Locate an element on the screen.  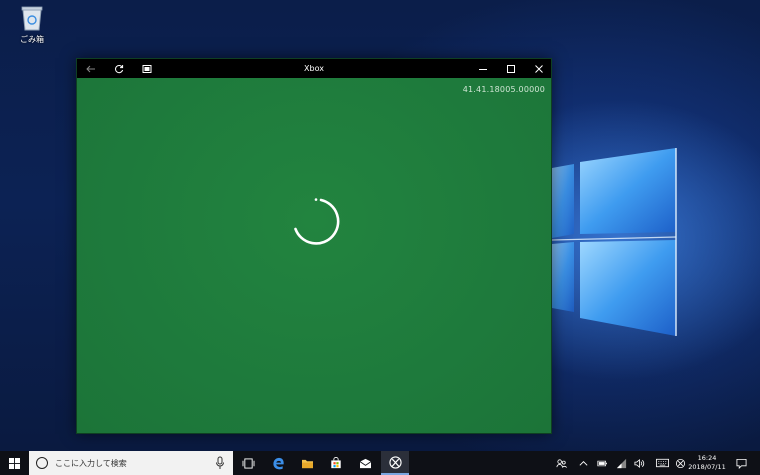
battery-icon is located at coordinates (601, 463).